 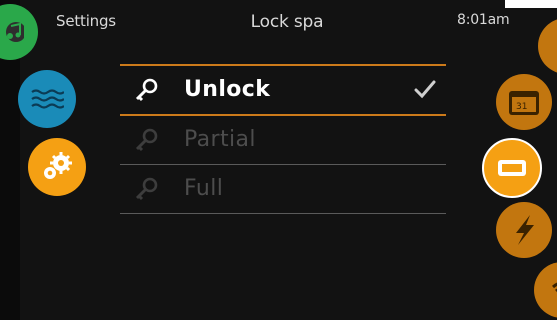 I want to click on clock-time: 8:01am, so click(x=483, y=20).